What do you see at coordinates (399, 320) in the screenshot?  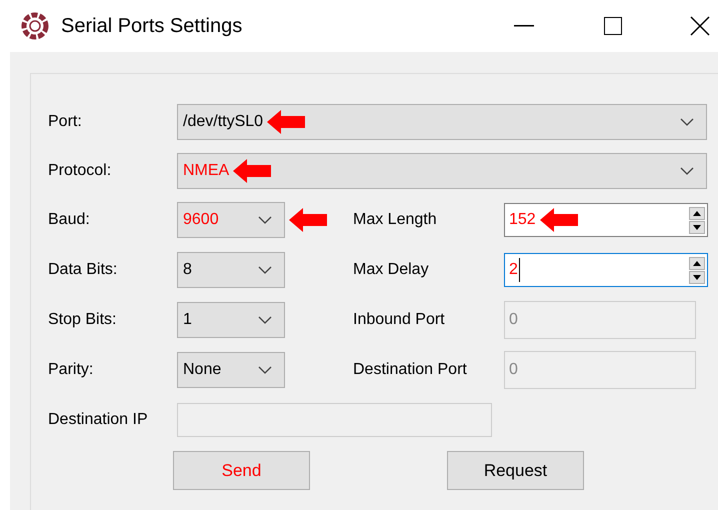 I see `field-label: Inbound Port` at bounding box center [399, 320].